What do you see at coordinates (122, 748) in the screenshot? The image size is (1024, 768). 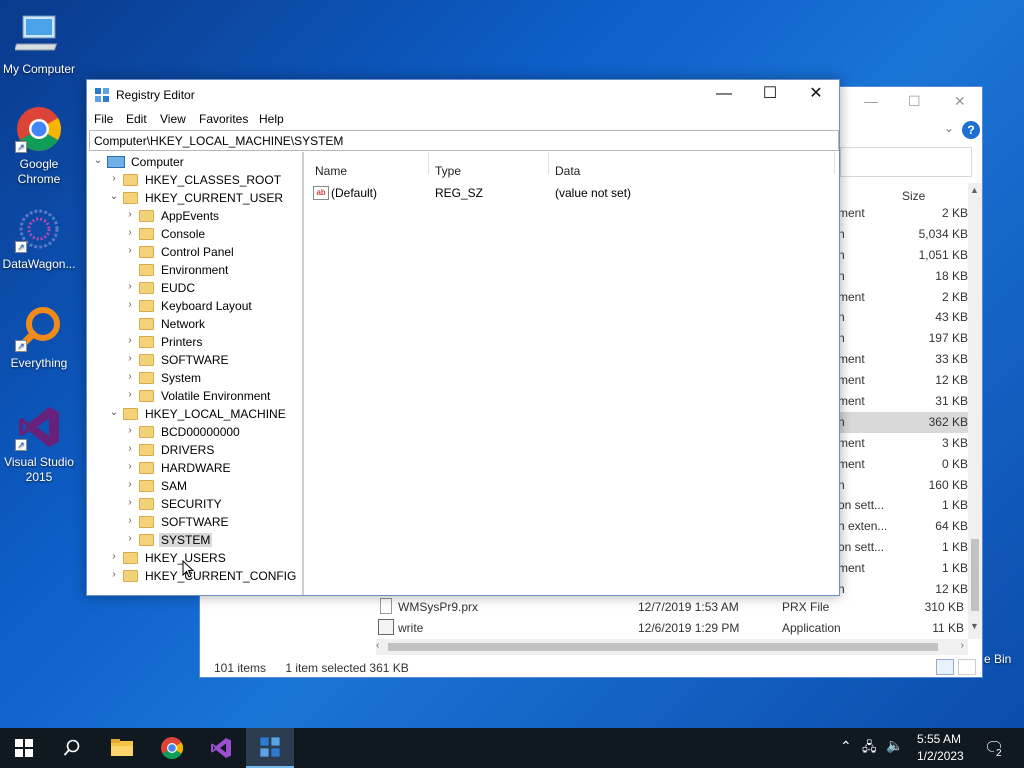 I see `taskbar-file-explorer` at bounding box center [122, 748].